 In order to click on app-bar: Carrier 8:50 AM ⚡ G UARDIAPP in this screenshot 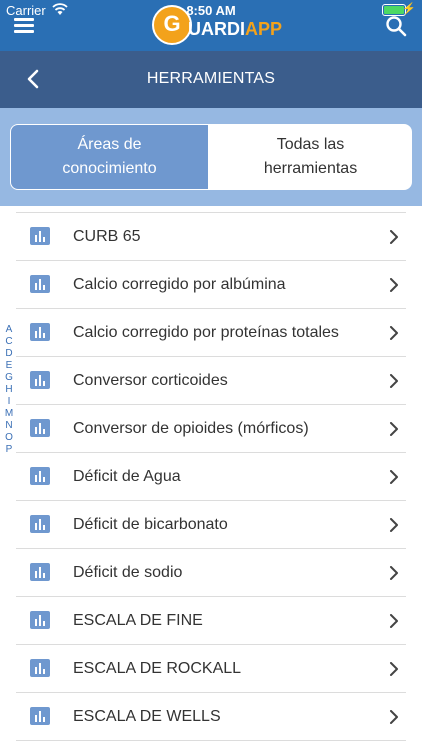, I will do `click(211, 25)`.